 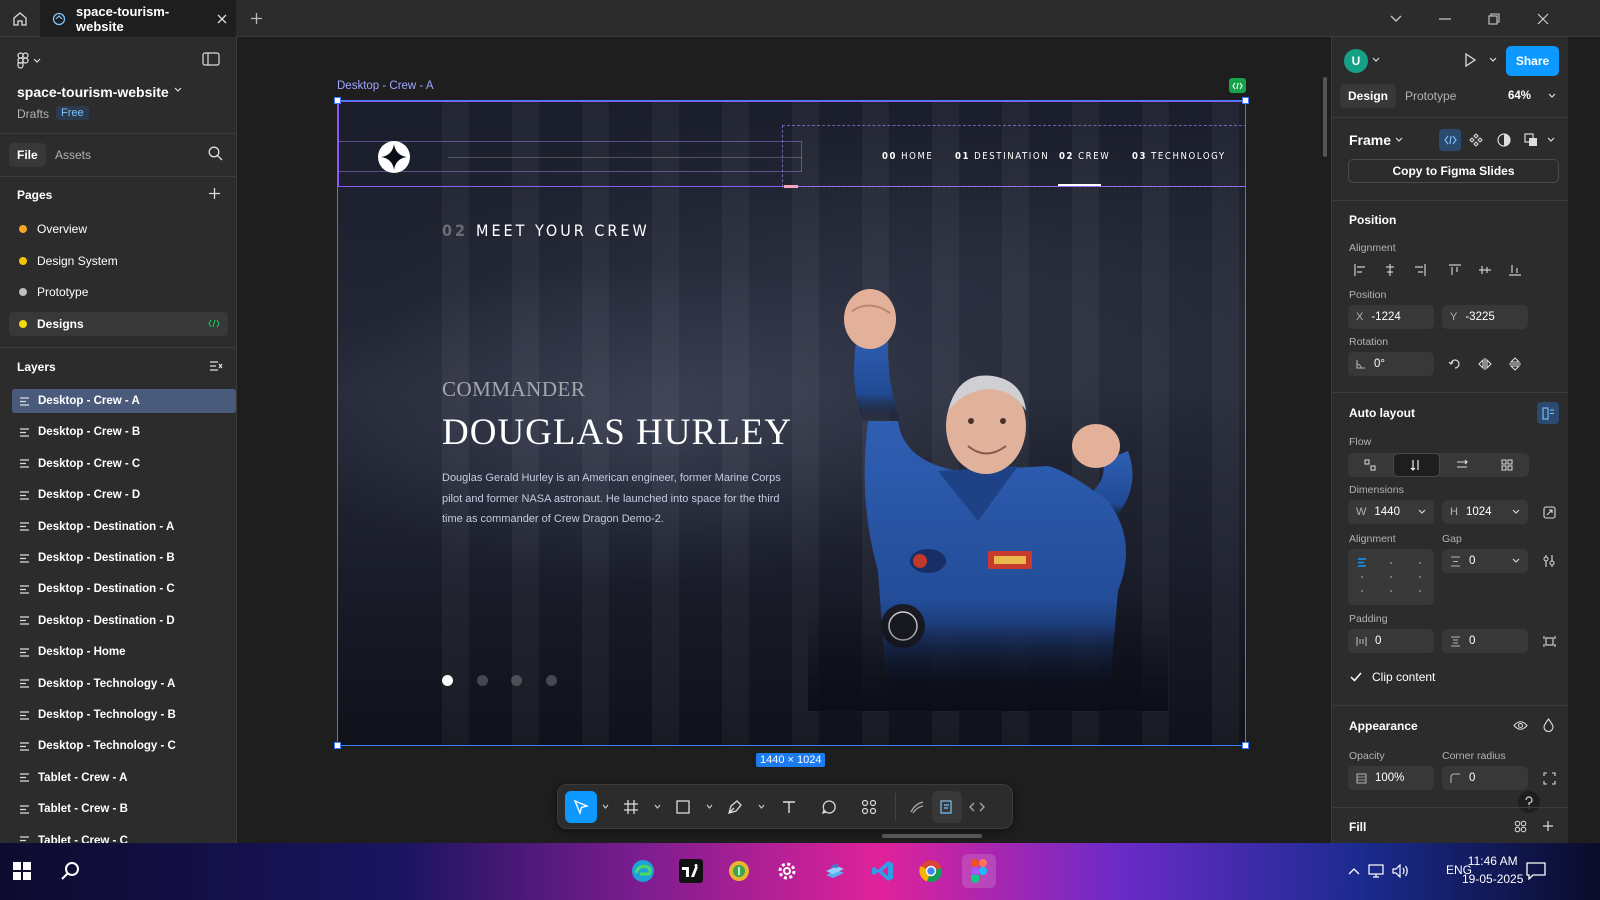 What do you see at coordinates (1450, 140) in the screenshot?
I see `dev-mode-toggle` at bounding box center [1450, 140].